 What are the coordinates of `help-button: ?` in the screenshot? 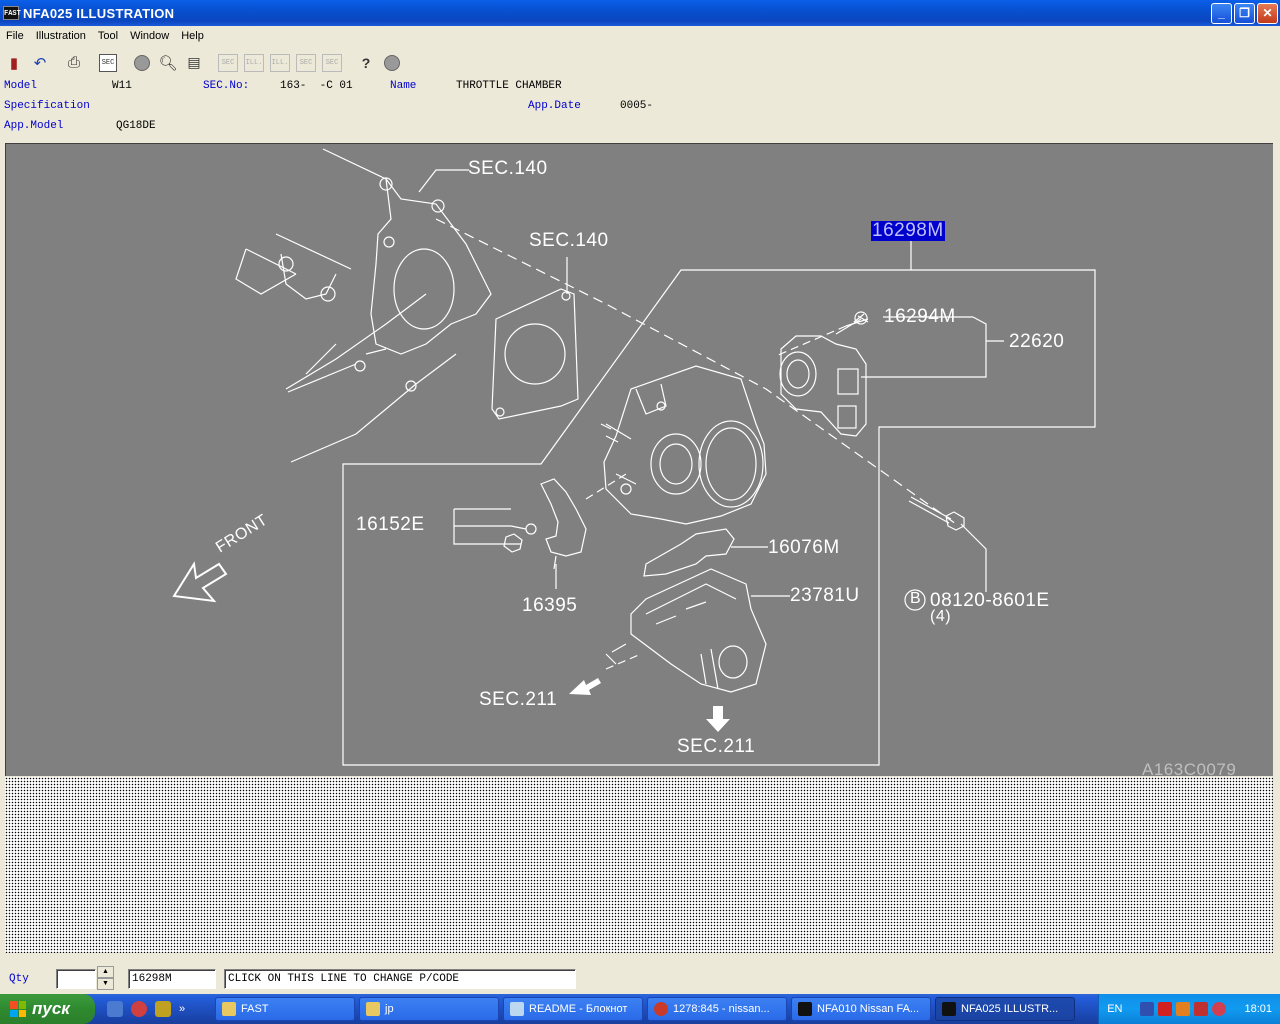 It's located at (366, 62).